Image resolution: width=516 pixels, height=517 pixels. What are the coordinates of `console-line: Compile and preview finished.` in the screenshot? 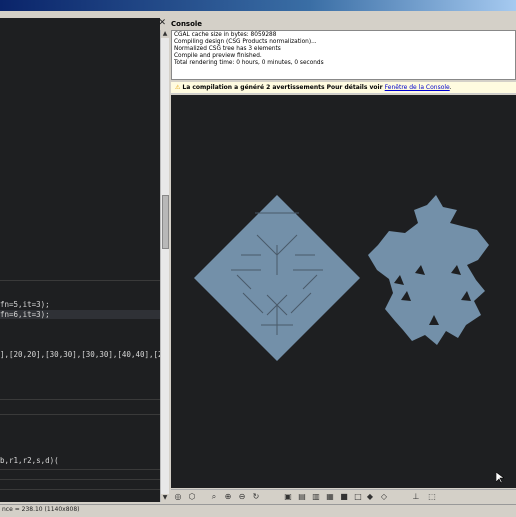 It's located at (218, 56).